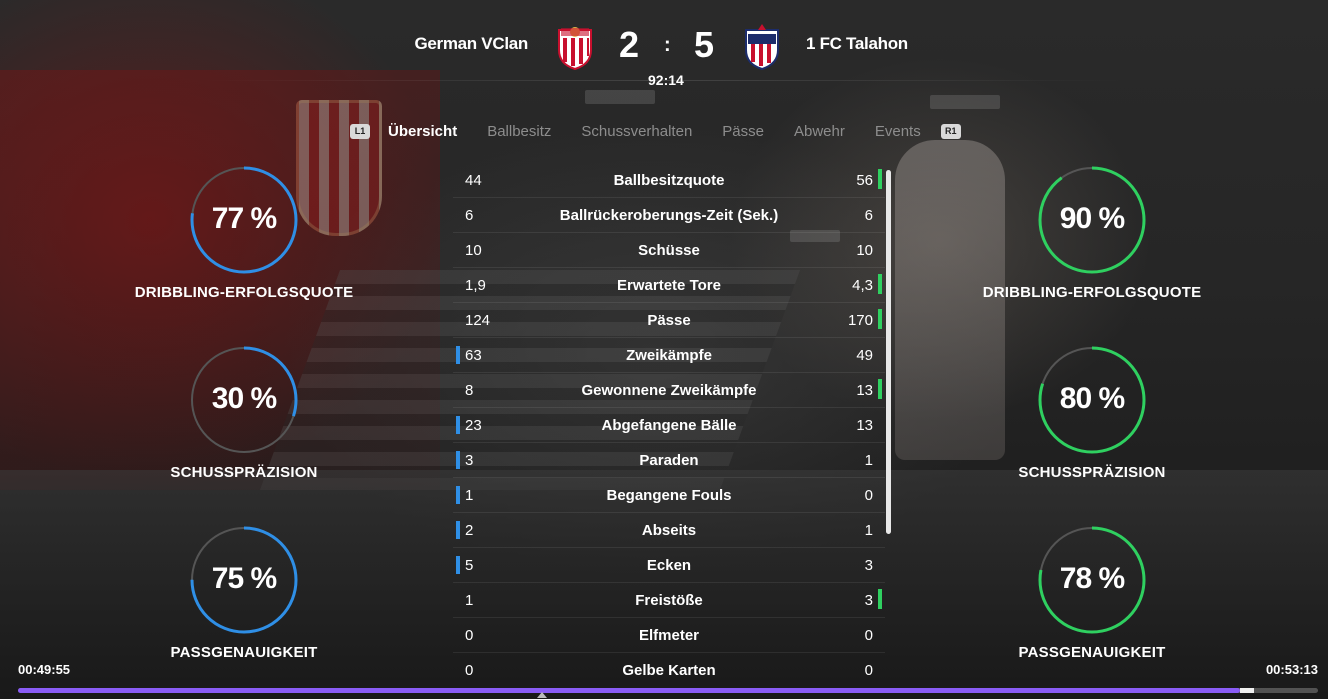 The image size is (1328, 699). Describe the element at coordinates (898, 131) in the screenshot. I see `tab-events: Events` at that location.